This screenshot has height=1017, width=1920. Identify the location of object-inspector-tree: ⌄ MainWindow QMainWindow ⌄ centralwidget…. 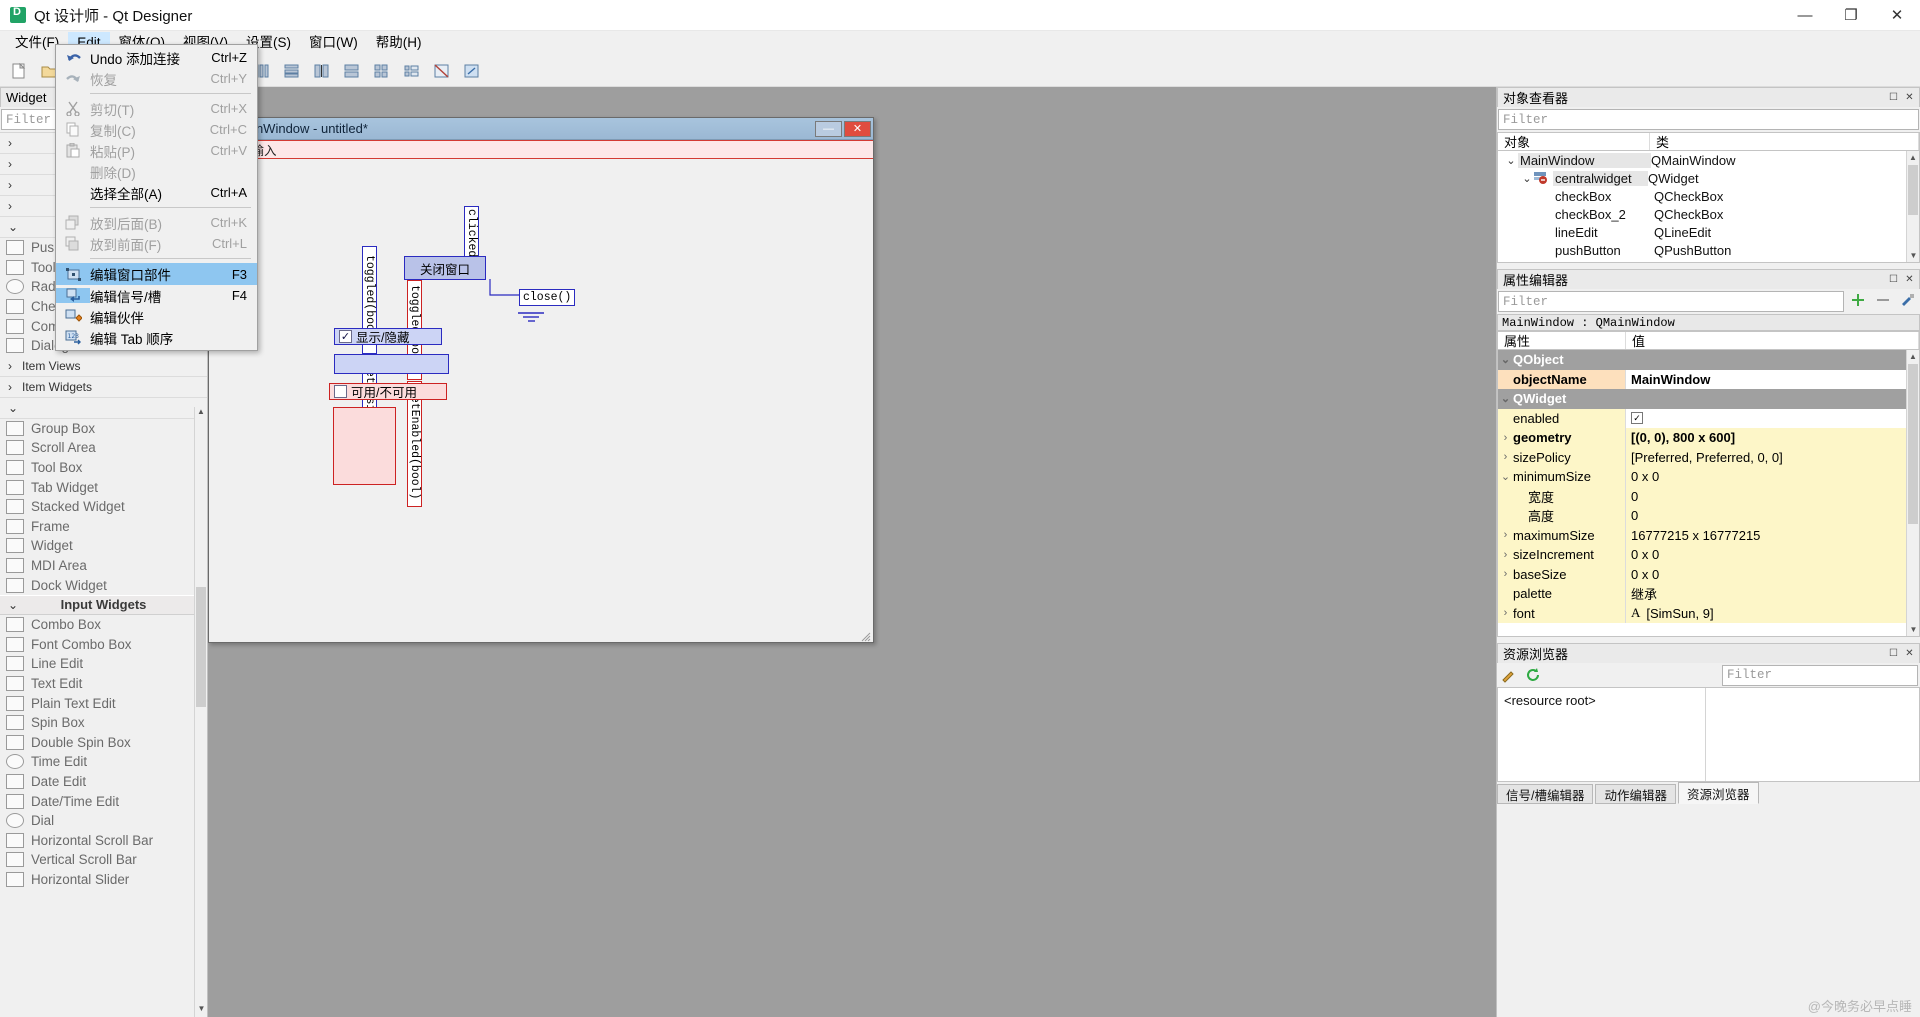
(1708, 207).